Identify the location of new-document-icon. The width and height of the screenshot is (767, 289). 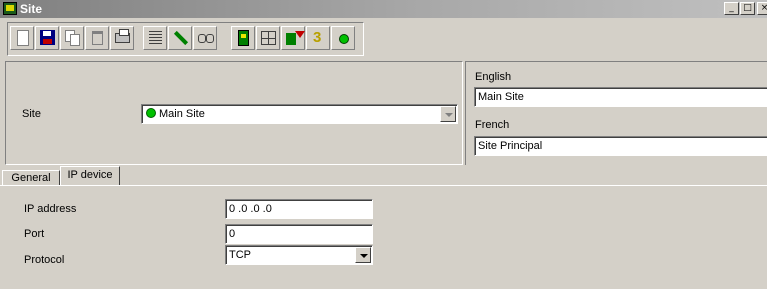
(23, 38).